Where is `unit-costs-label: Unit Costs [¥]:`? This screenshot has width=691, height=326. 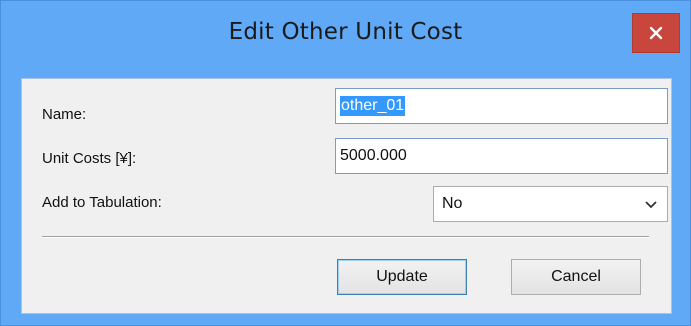 unit-costs-label: Unit Costs [¥]: is located at coordinates (89, 158).